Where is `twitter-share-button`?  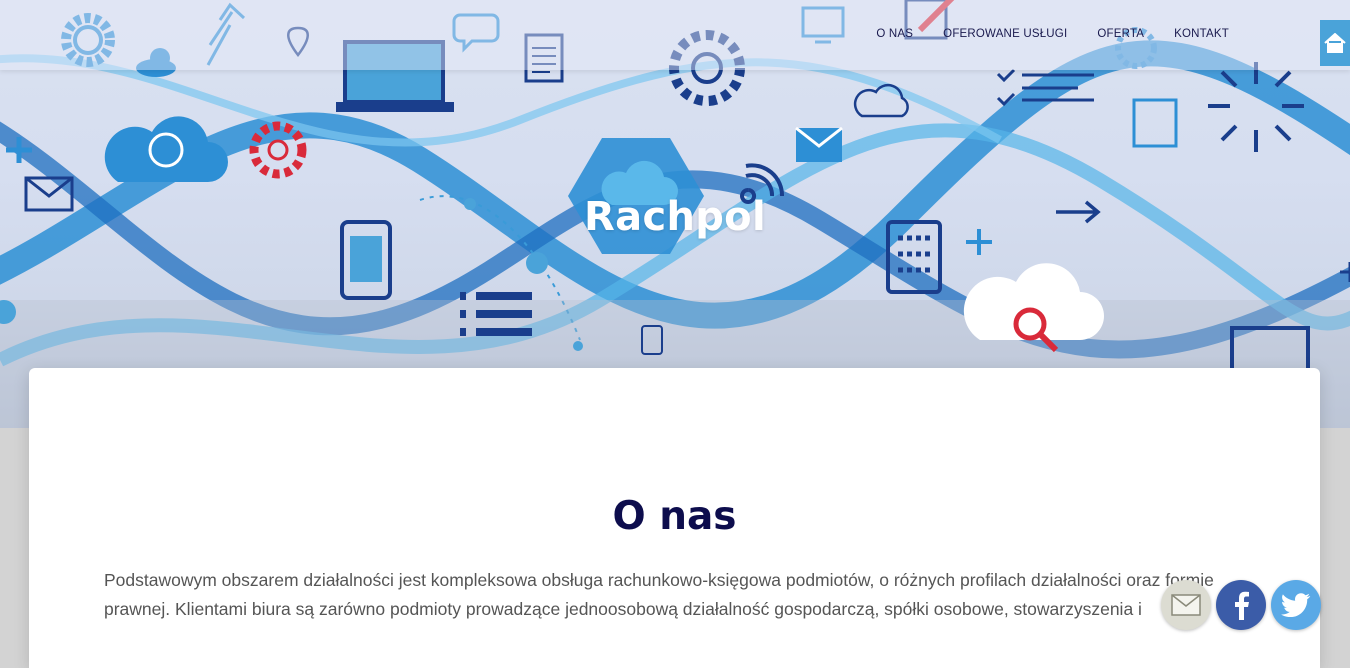 twitter-share-button is located at coordinates (1296, 605).